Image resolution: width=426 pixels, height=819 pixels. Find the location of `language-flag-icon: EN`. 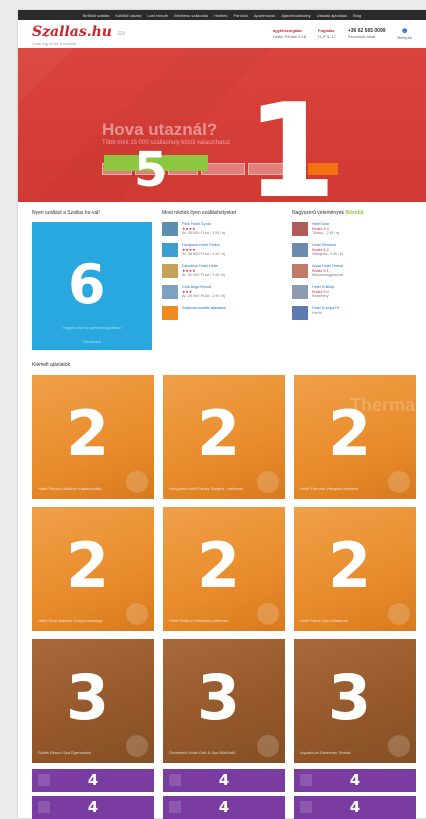

language-flag-icon: EN is located at coordinates (121, 34).